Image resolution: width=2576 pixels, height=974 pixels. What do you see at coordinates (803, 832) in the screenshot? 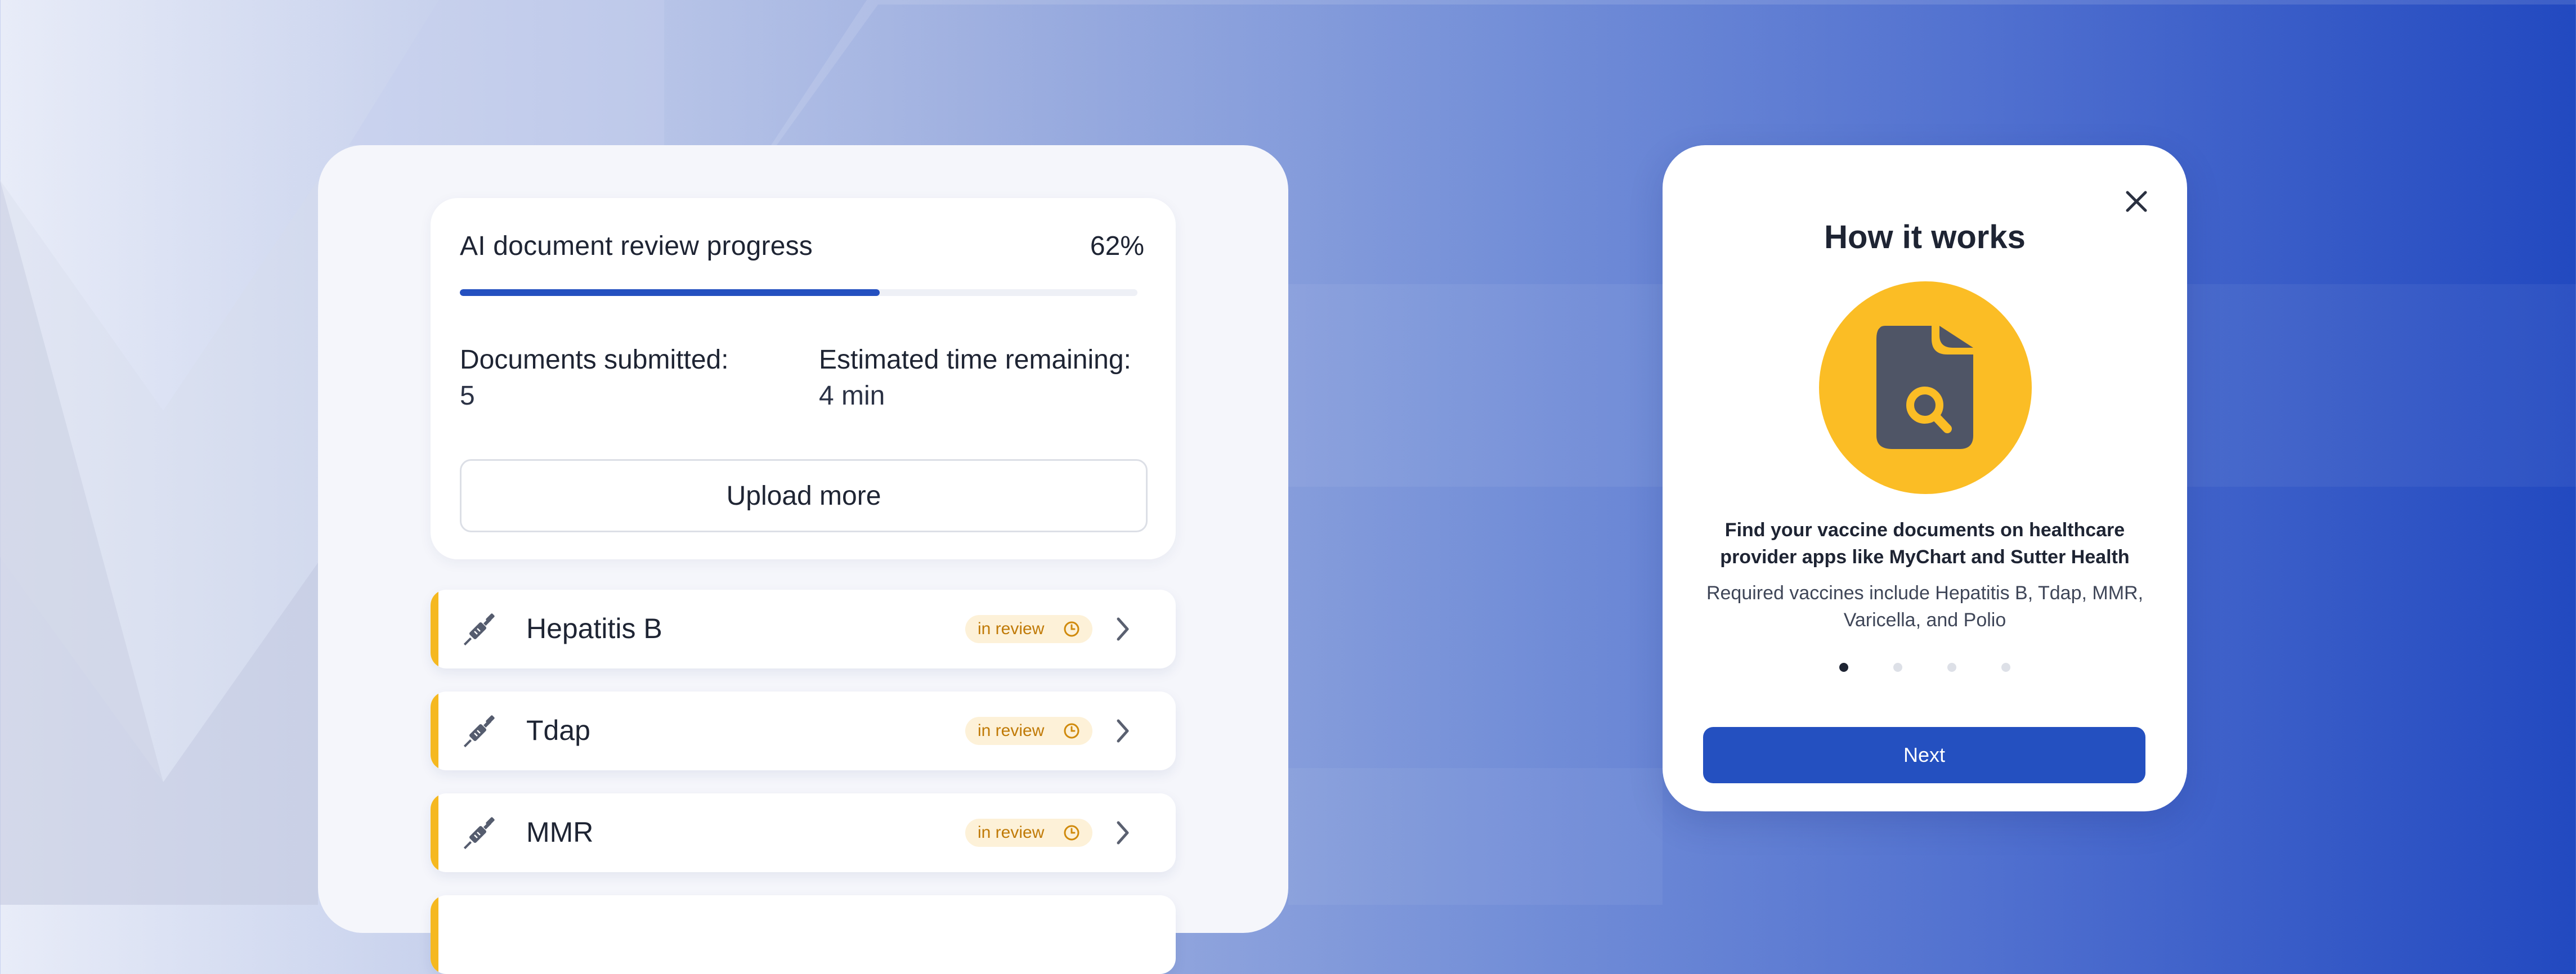
I see `vaccine-row-mmr: MMR in review` at bounding box center [803, 832].